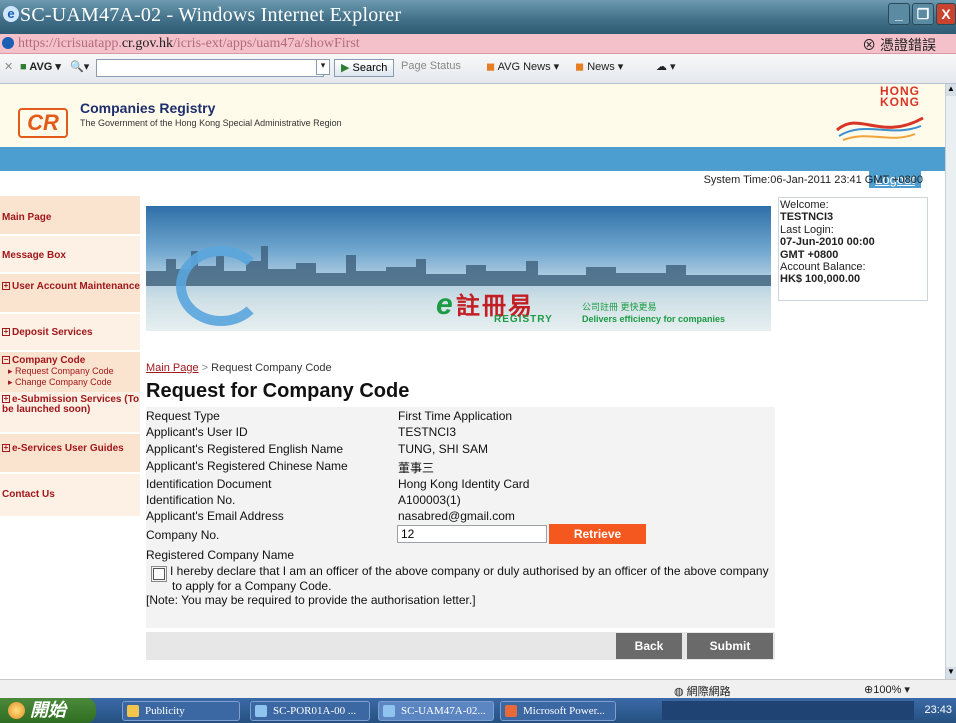 This screenshot has width=956, height=723. Describe the element at coordinates (148, 108) in the screenshot. I see `org-name: Companies Registry` at that location.